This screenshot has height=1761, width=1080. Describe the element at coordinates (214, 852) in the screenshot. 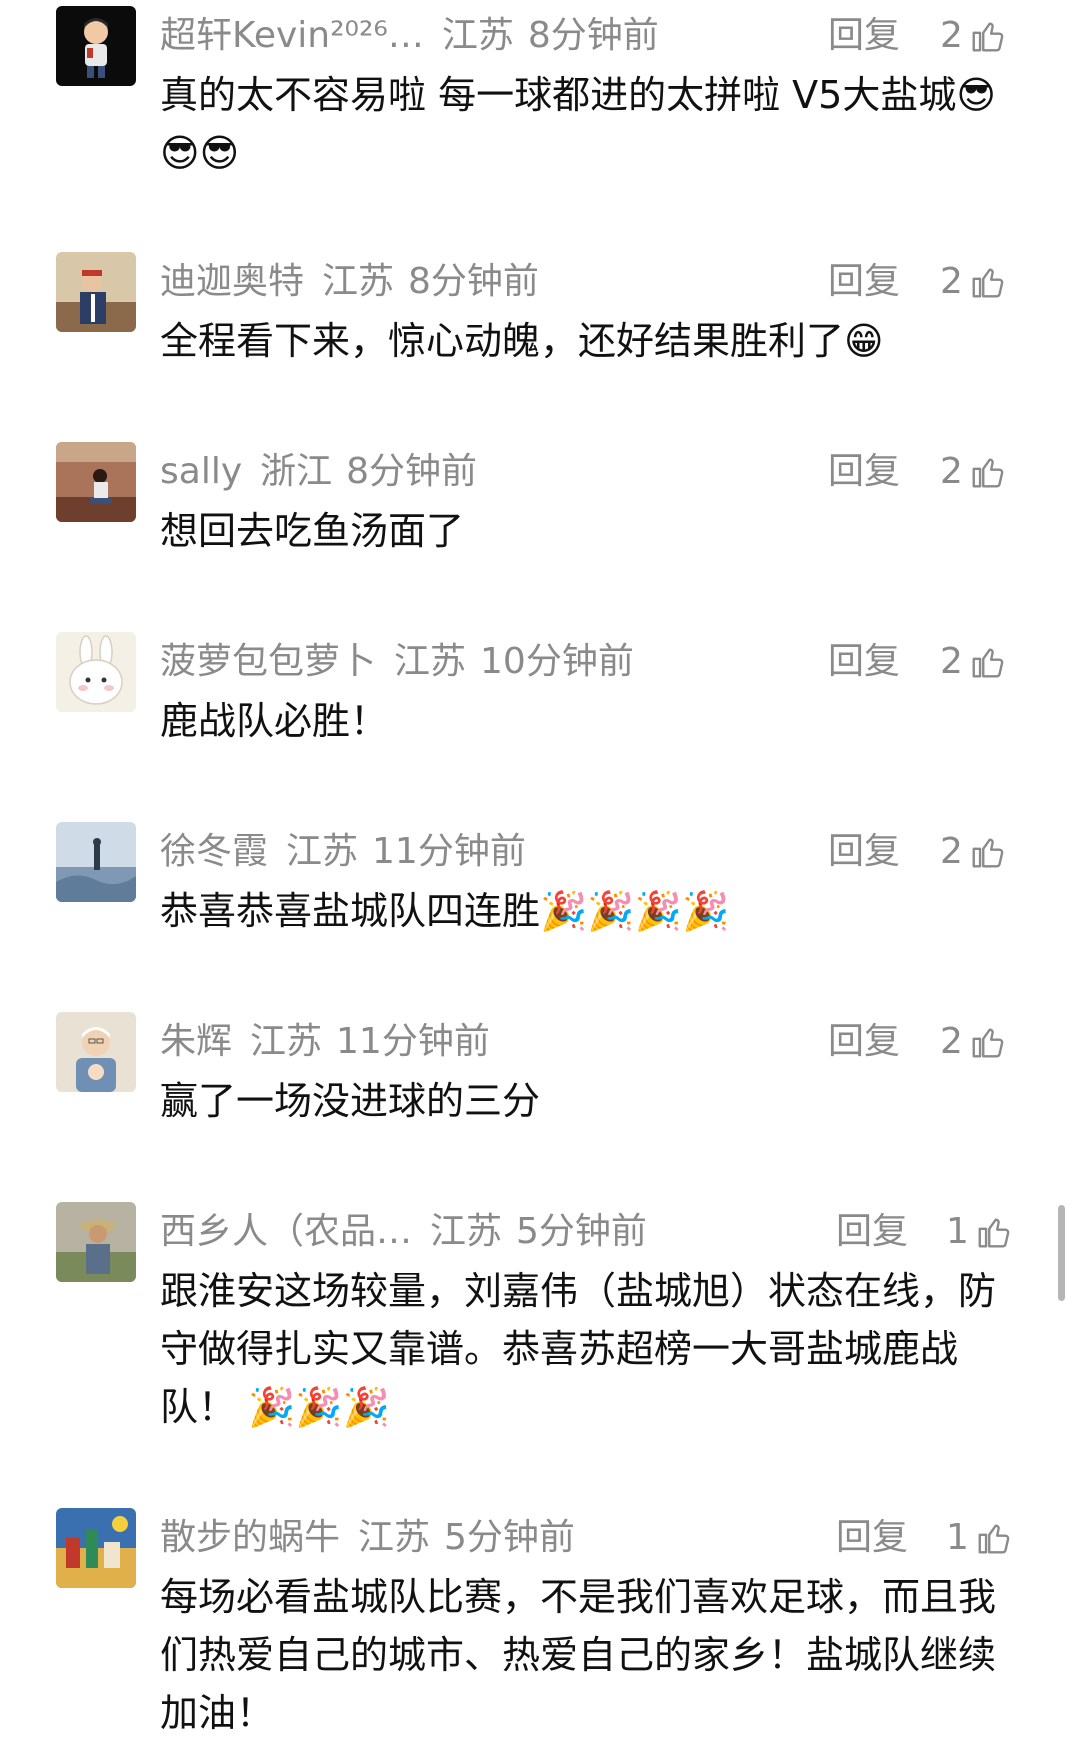

I see `username: 徐冬霞` at that location.